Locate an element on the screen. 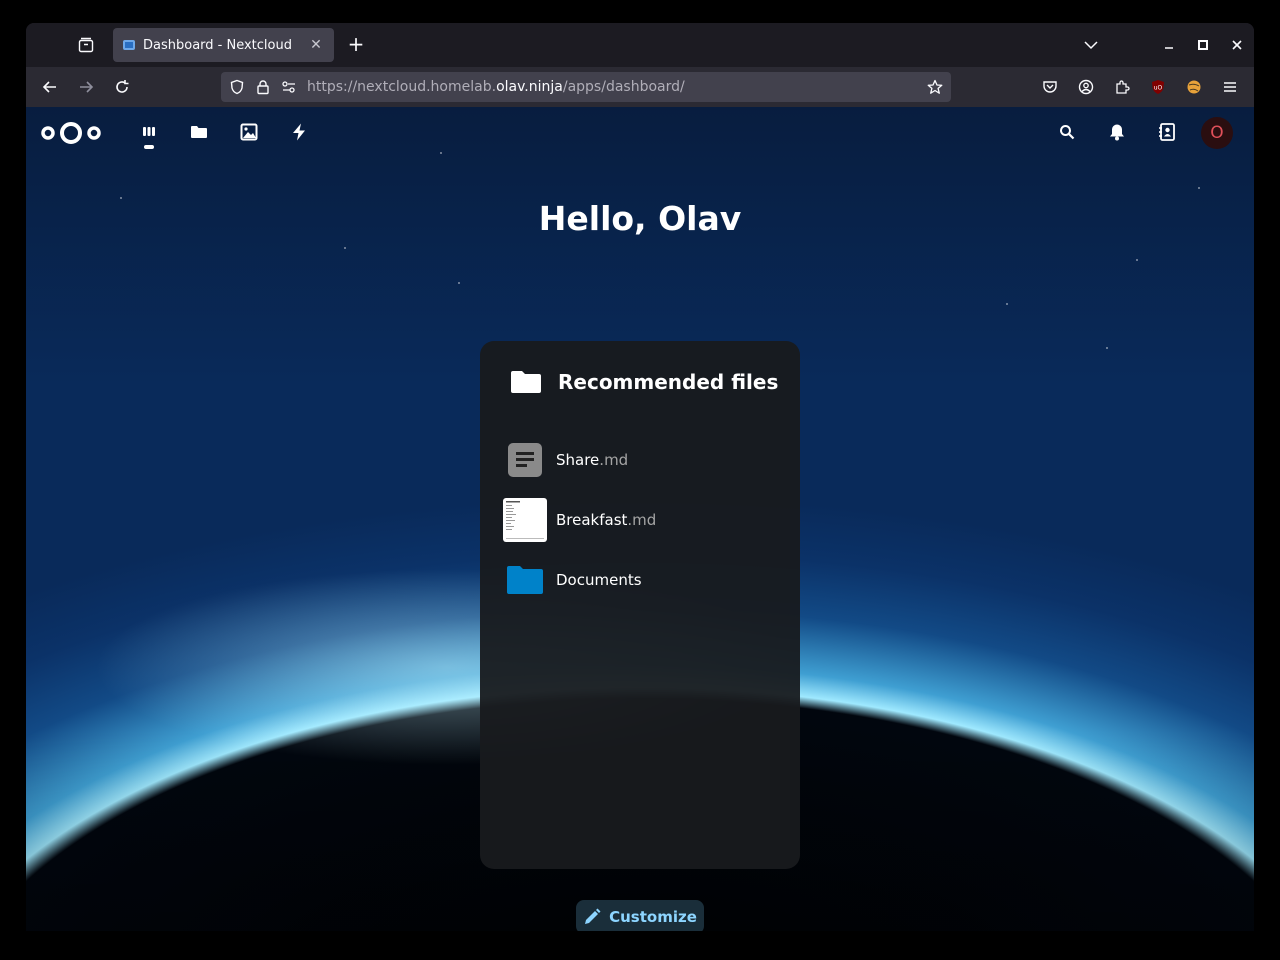 The image size is (1280, 960). extensions-icon is located at coordinates (1122, 87).